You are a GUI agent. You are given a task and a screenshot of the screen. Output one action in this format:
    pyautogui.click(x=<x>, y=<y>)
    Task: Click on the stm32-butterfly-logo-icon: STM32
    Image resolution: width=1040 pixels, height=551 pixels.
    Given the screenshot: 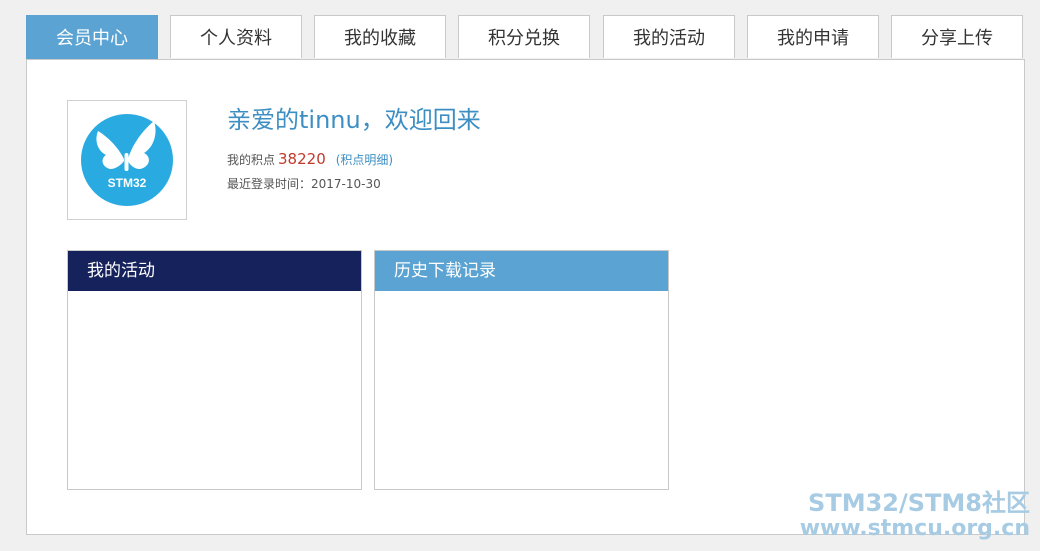 What is the action you would take?
    pyautogui.click(x=127, y=160)
    